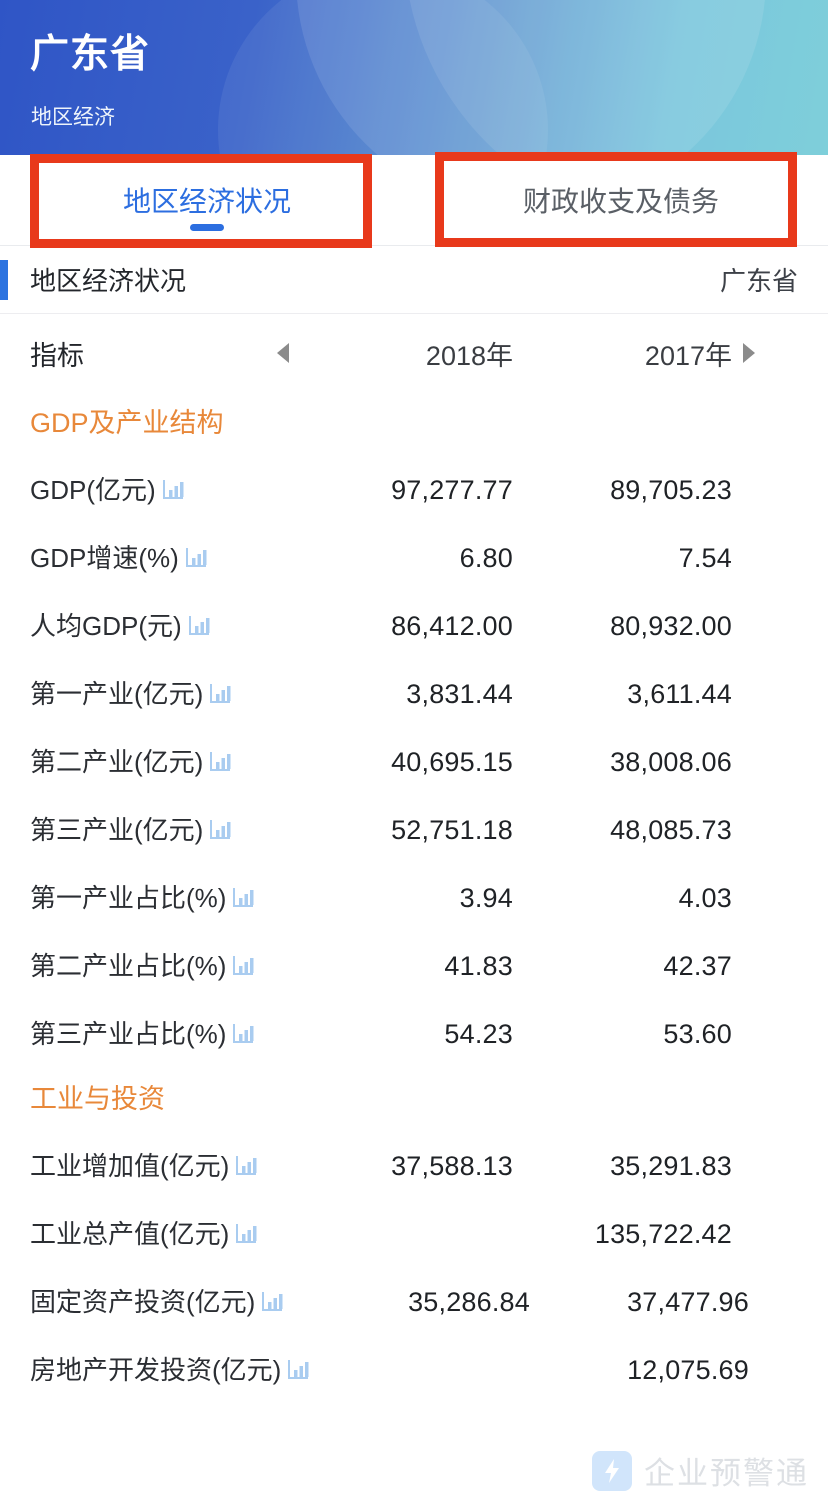  Describe the element at coordinates (705, 897) in the screenshot. I see `cell-2017: 4.03` at that location.